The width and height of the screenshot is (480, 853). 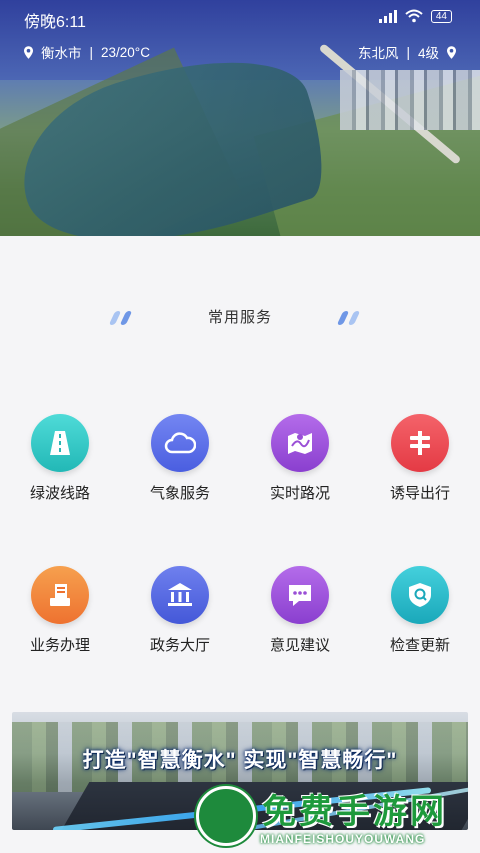 What do you see at coordinates (428, 53) in the screenshot?
I see `wind-level: 4级` at bounding box center [428, 53].